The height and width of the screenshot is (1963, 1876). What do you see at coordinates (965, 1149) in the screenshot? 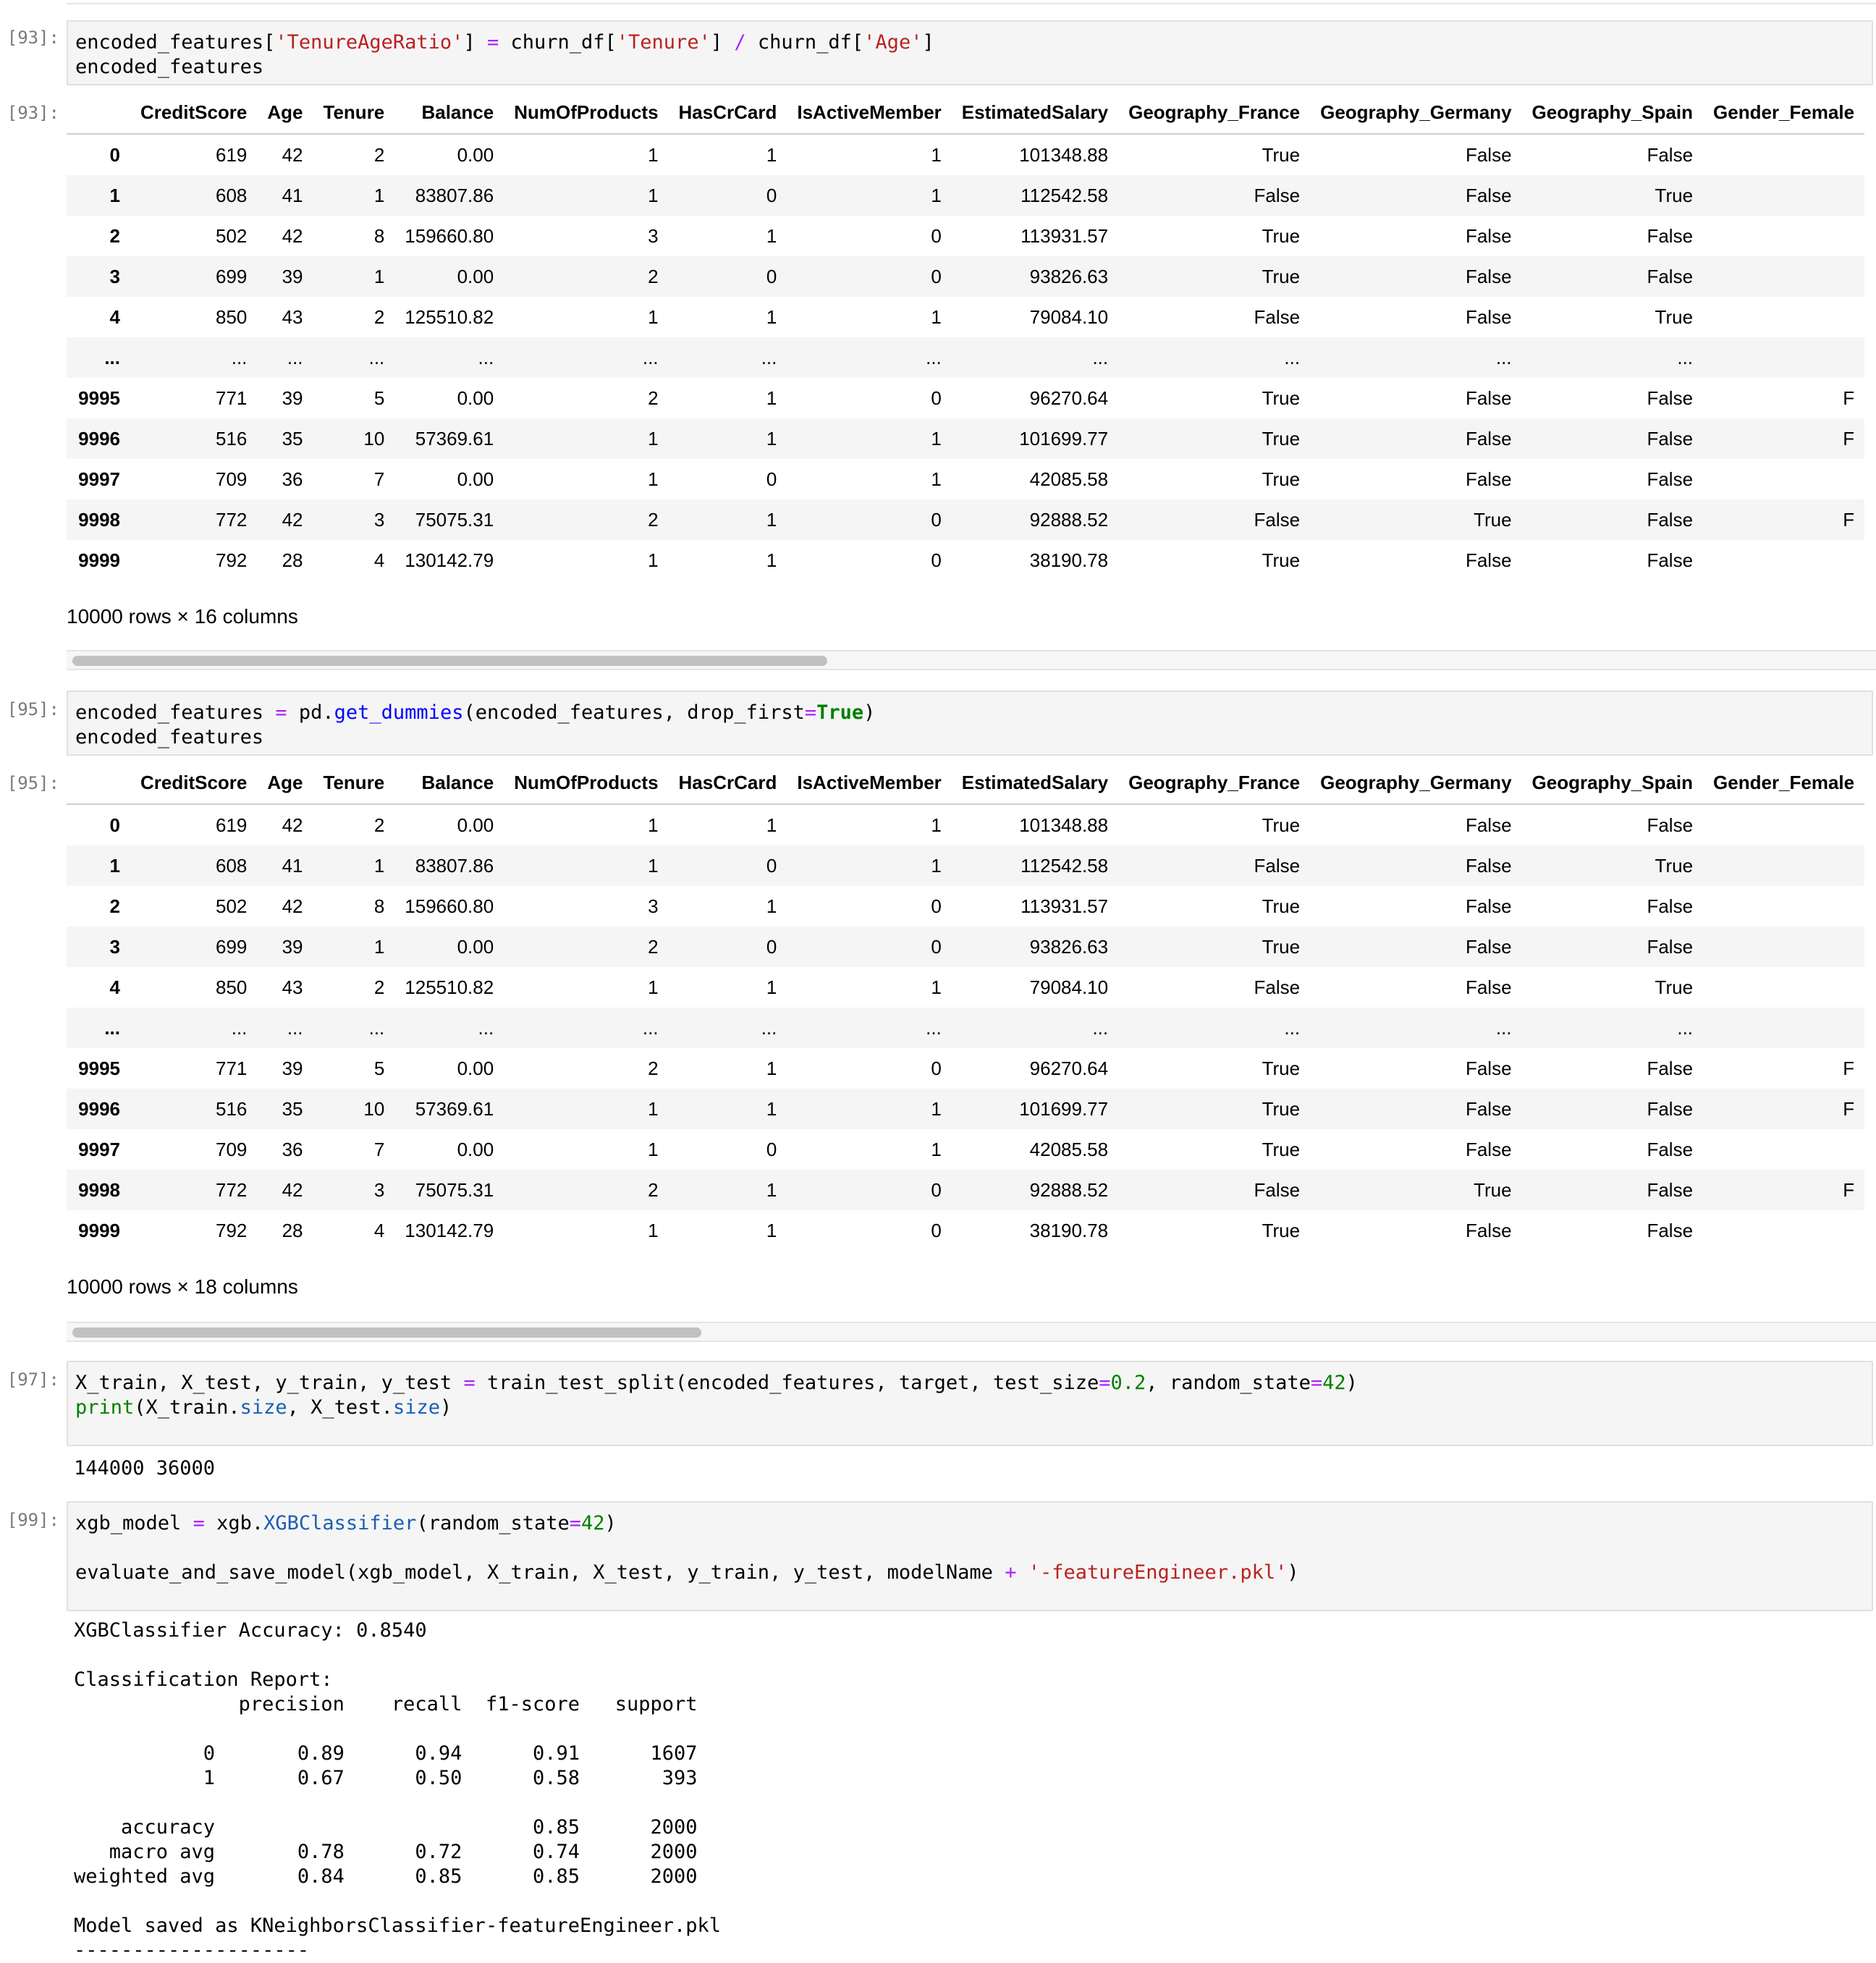
I see `table-row: 9997 709 36 7 0.00 1 0 1 42085.58 True False False` at bounding box center [965, 1149].